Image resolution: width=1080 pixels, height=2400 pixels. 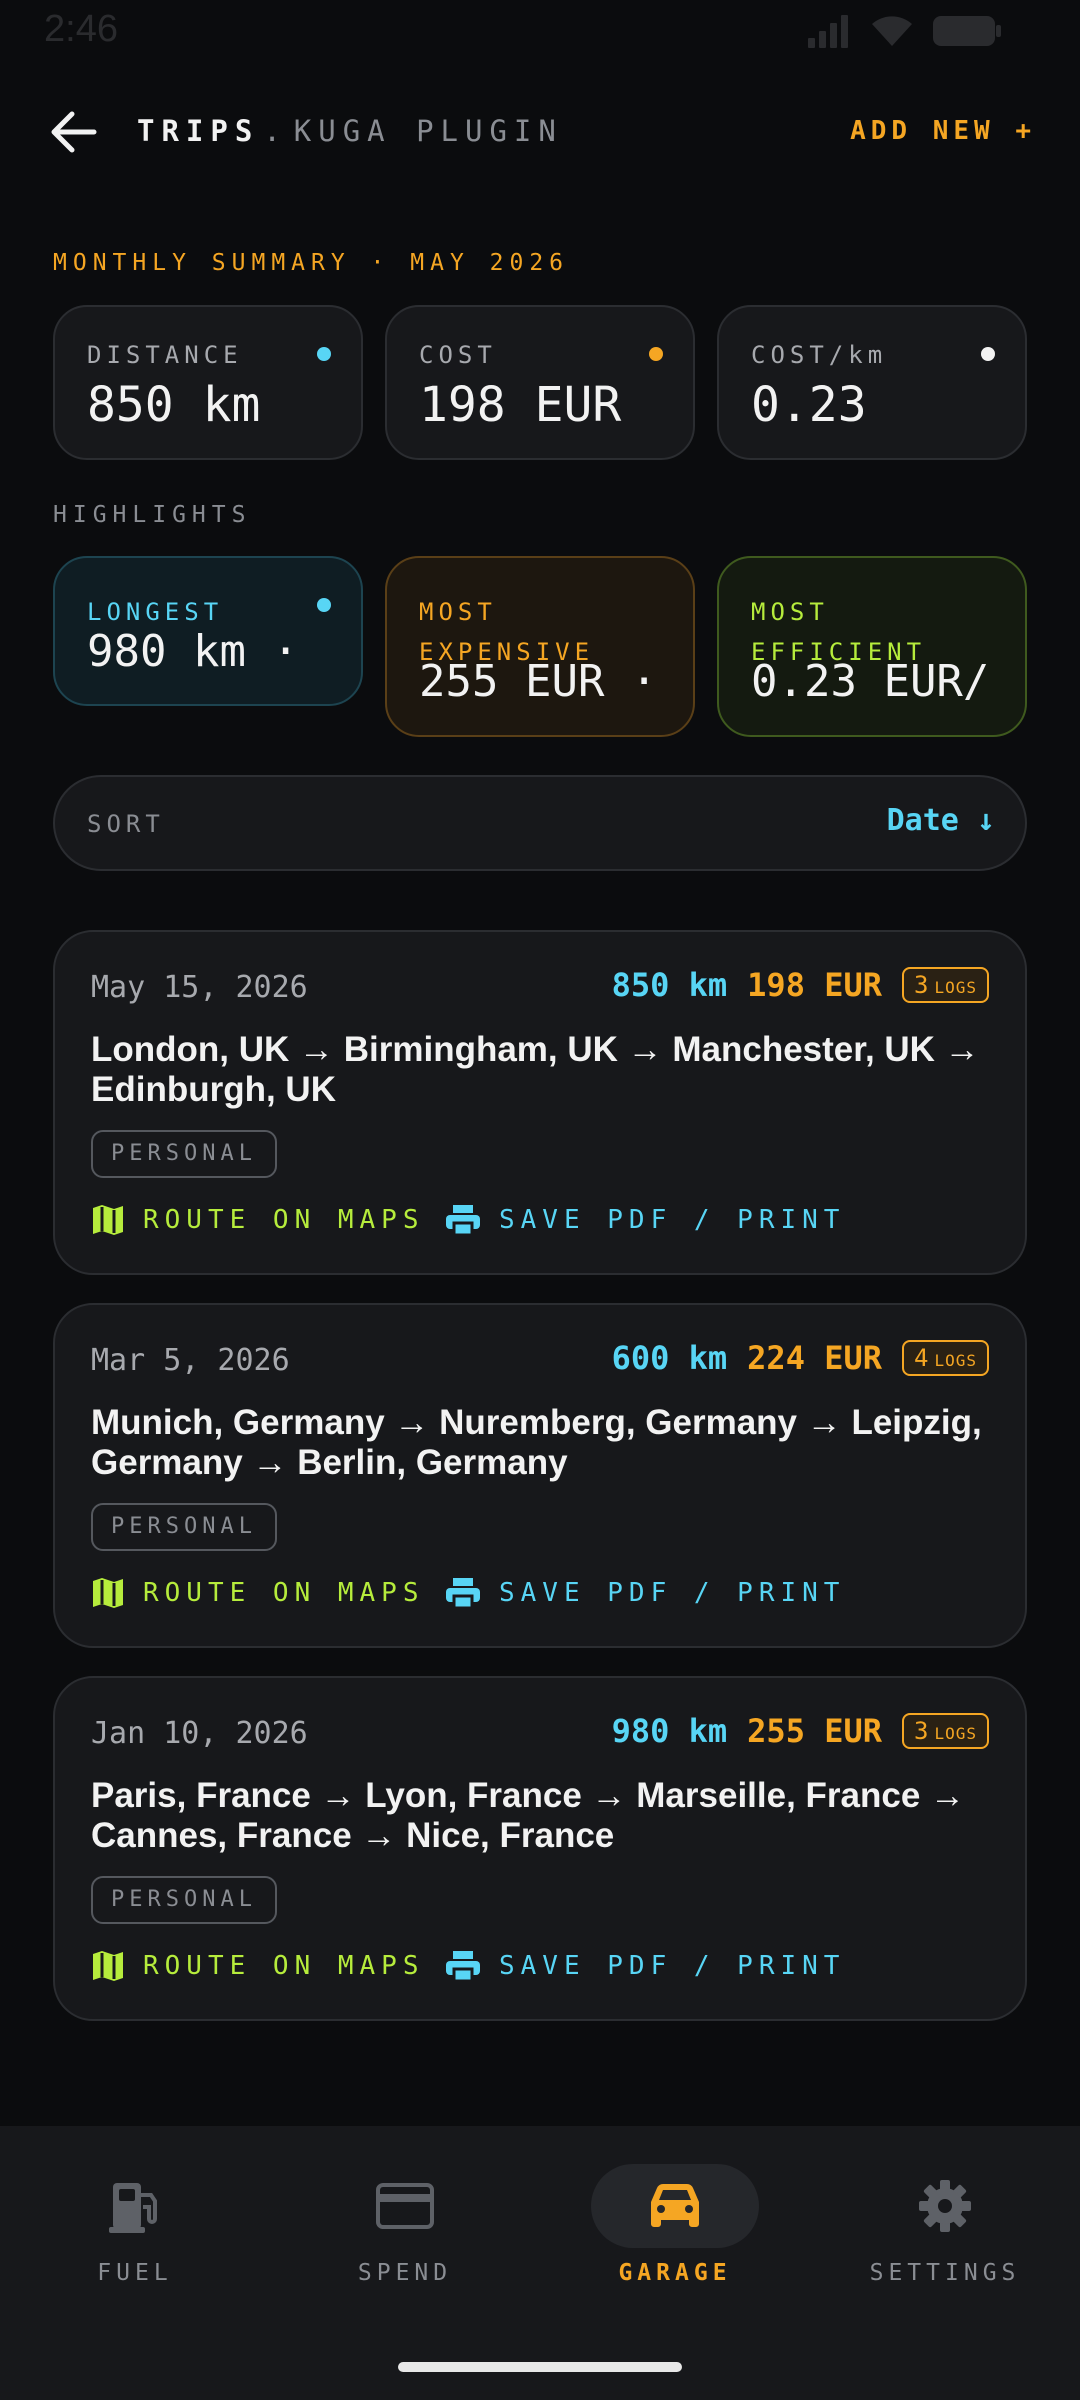 I want to click on longest-value: 980 km ·, so click(x=193, y=651).